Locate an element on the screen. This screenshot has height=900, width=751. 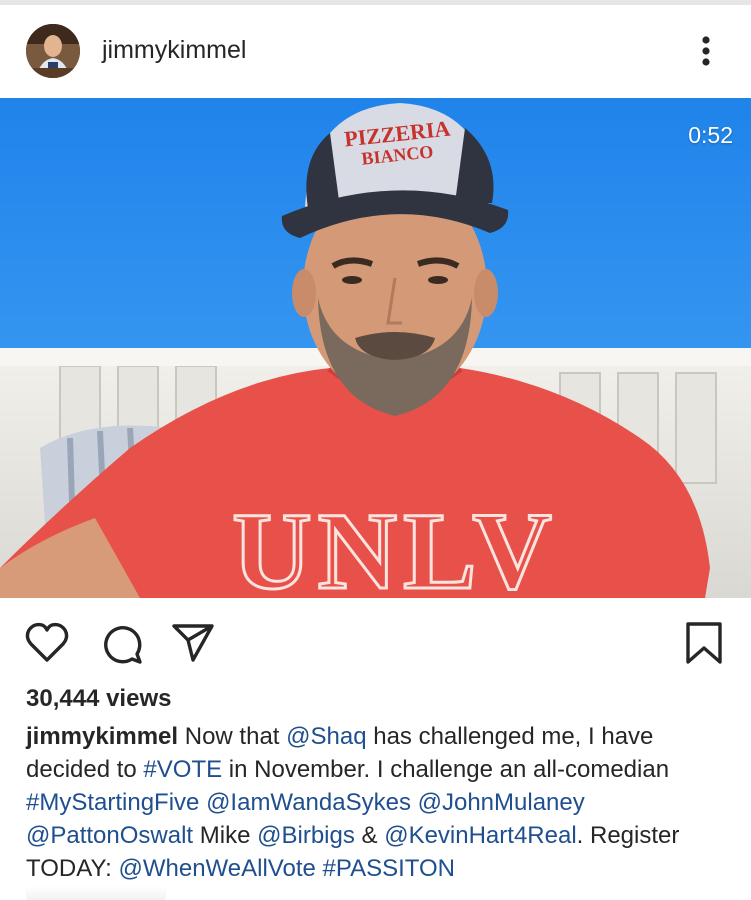
avatar is located at coordinates (53, 51).